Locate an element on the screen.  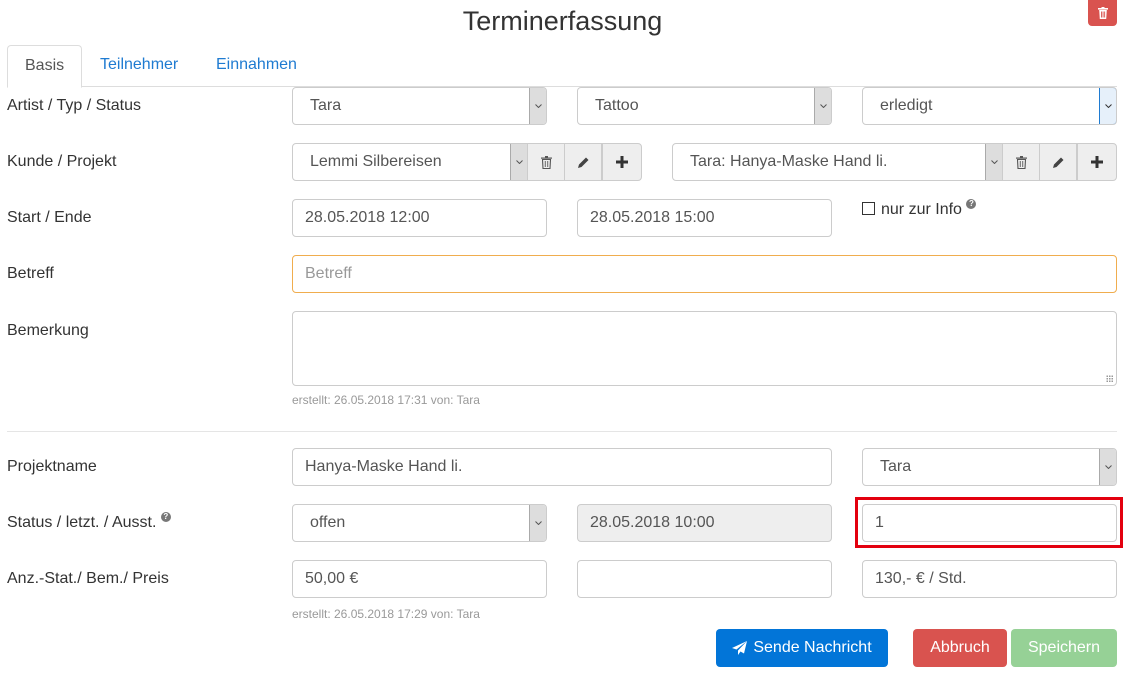
project-input-group: Tara: Hanya-Maske Hand li. is located at coordinates (894, 162).